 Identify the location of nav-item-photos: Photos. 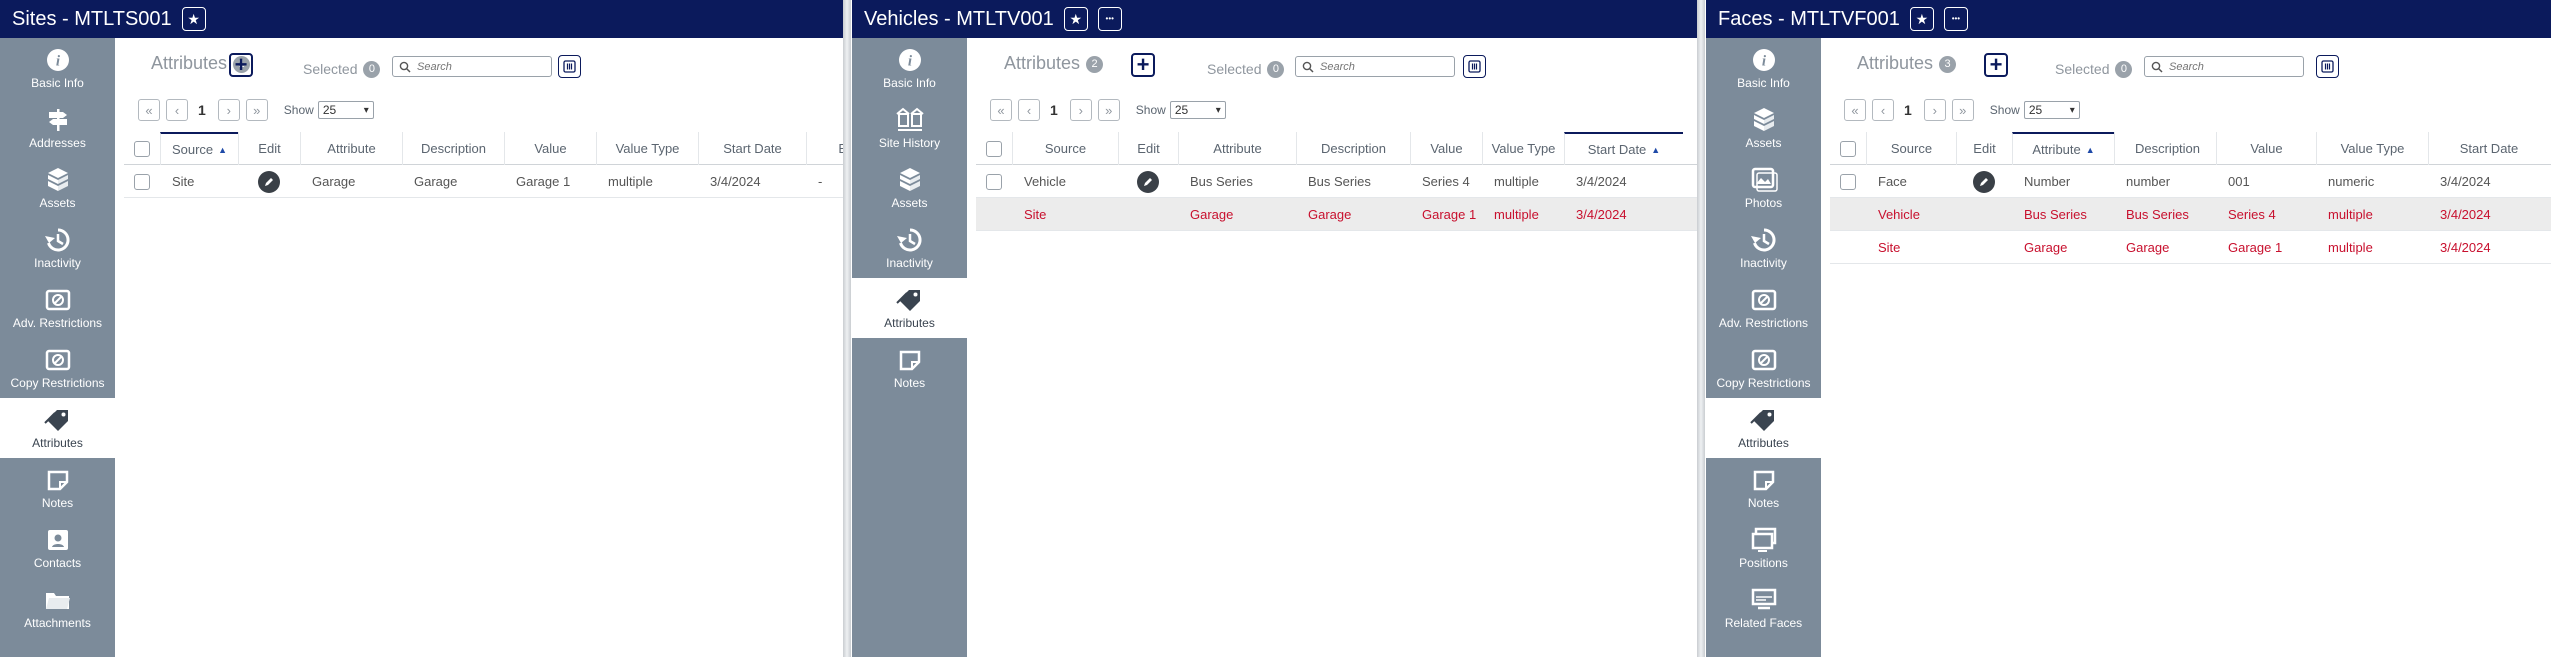
(1763, 188).